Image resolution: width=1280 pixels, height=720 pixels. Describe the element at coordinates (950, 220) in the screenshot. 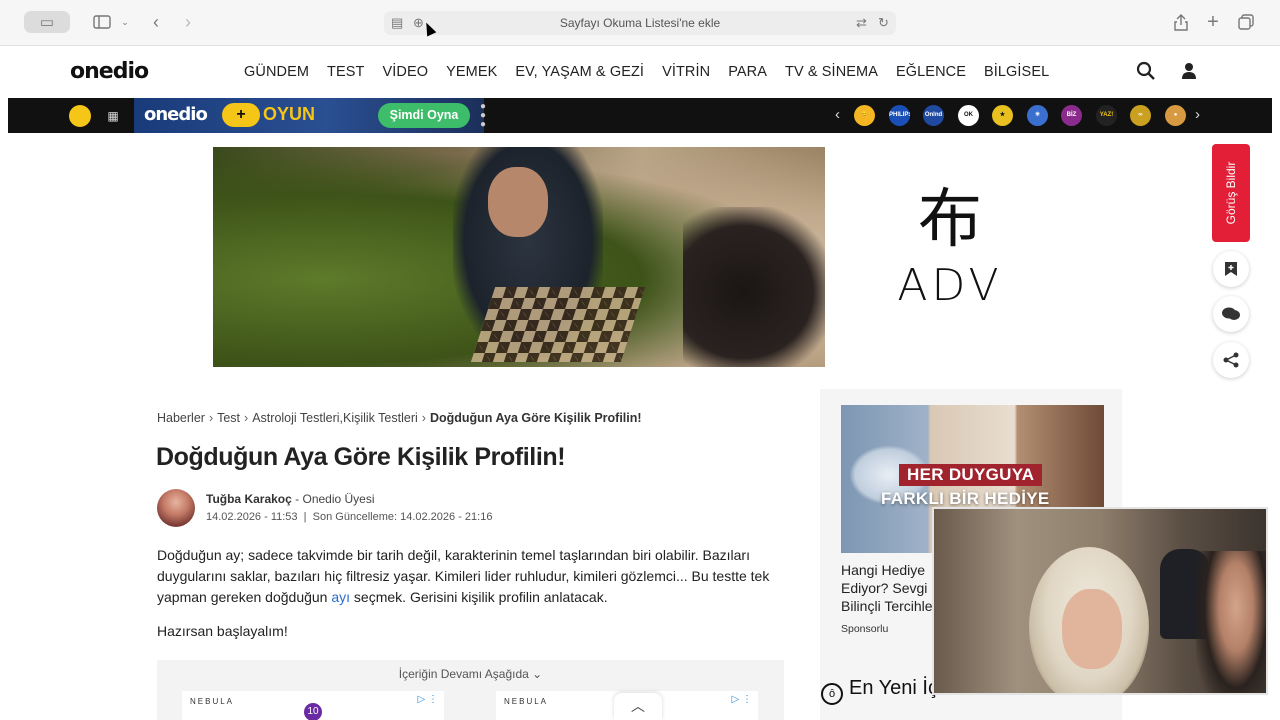

I see `adv-glyph: 布` at that location.